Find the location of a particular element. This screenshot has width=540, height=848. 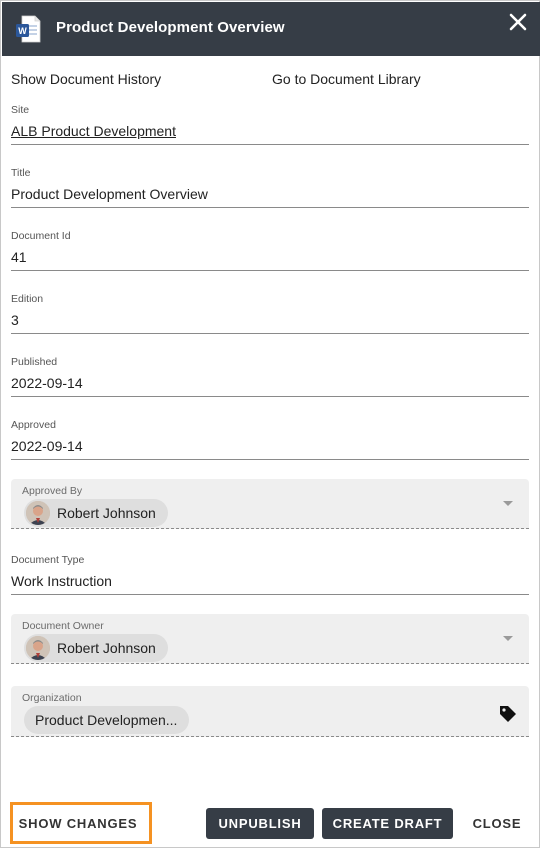

site-label: Site is located at coordinates (20, 110).